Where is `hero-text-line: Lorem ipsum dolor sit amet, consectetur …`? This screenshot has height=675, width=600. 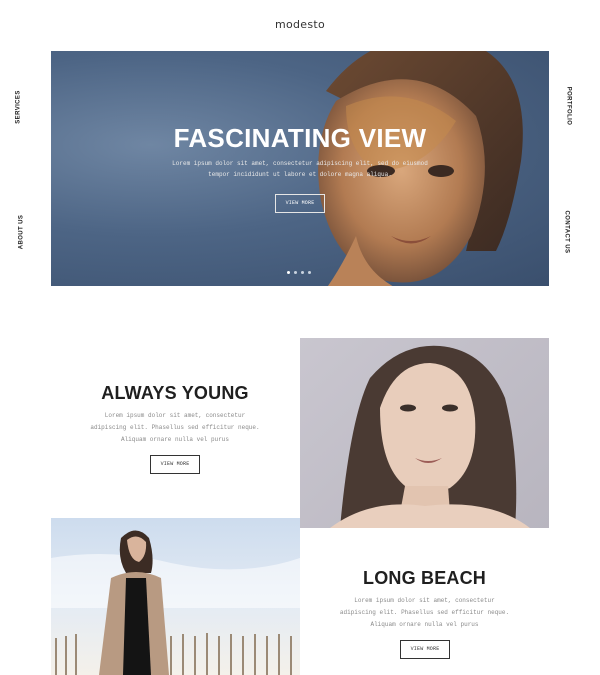 hero-text-line: Lorem ipsum dolor sit amet, consectetur … is located at coordinates (300, 163).